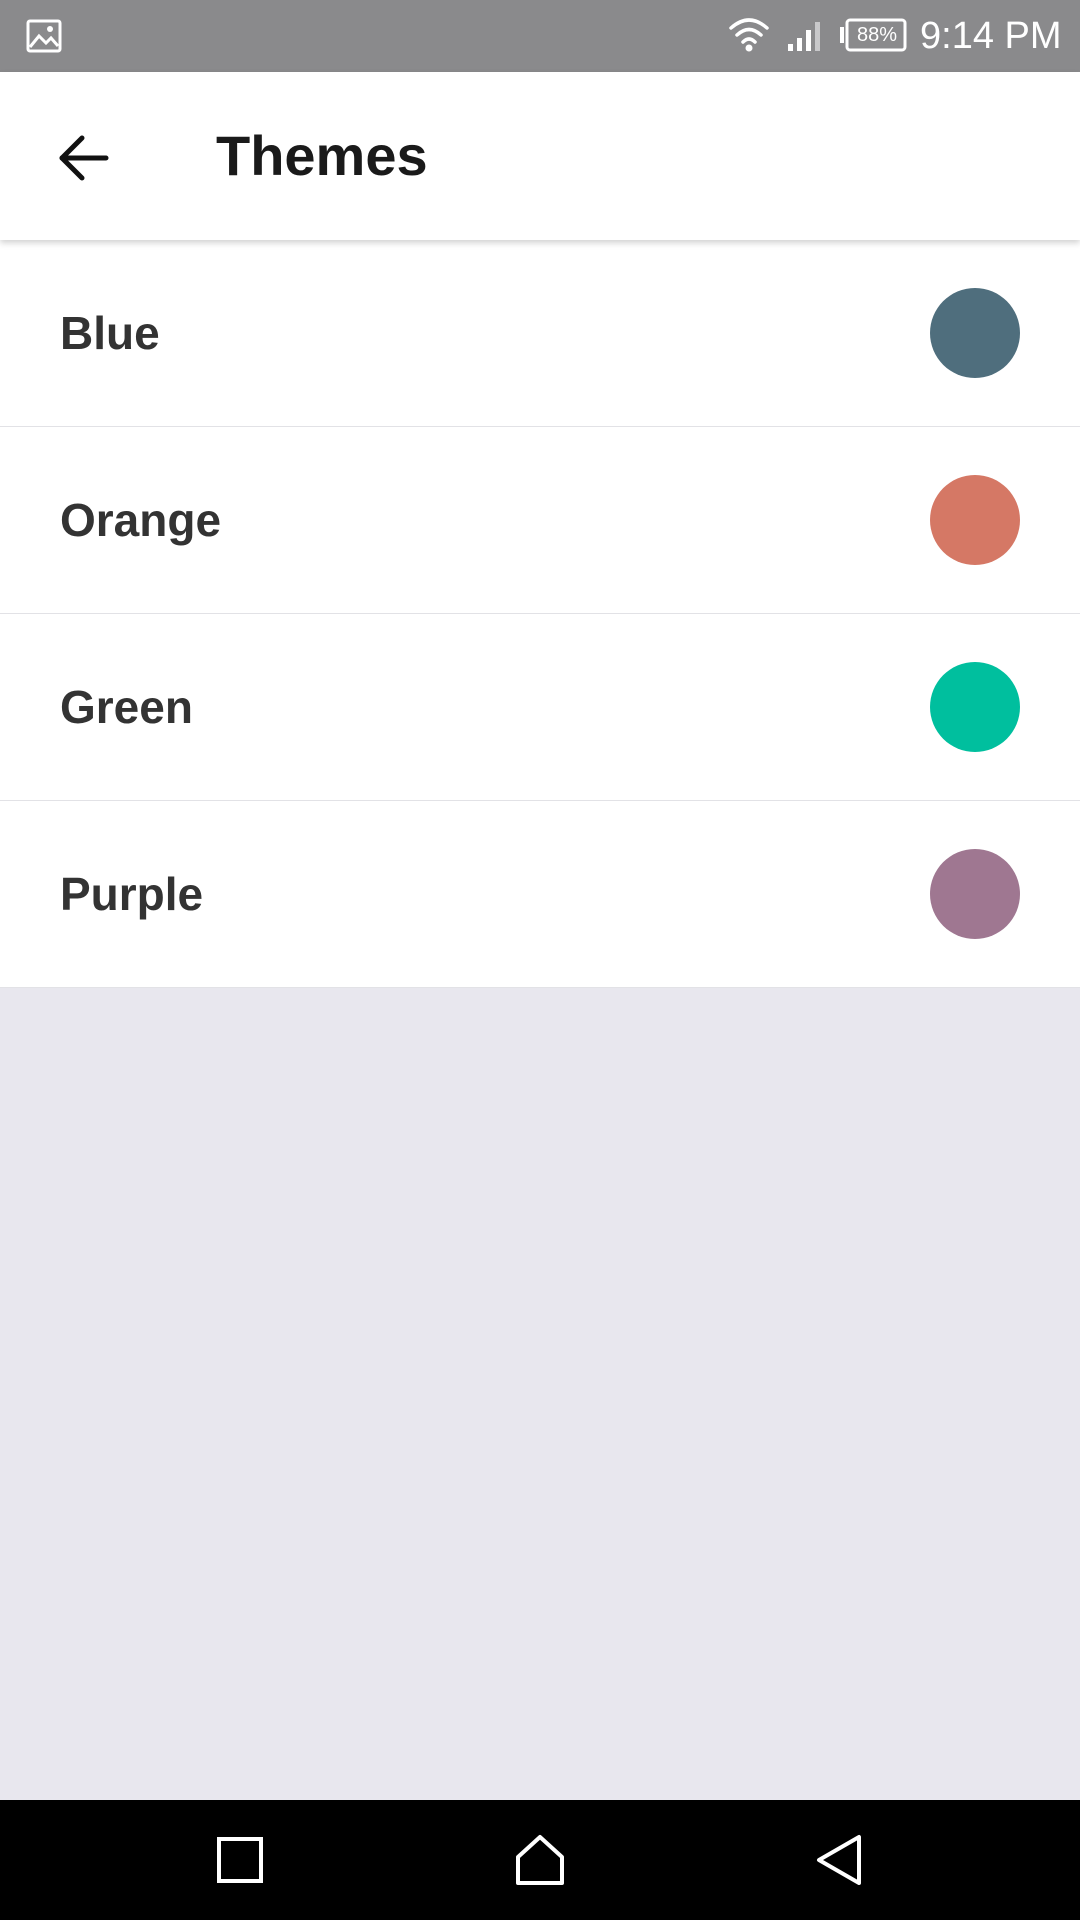  I want to click on back-nav-button, so click(840, 1860).